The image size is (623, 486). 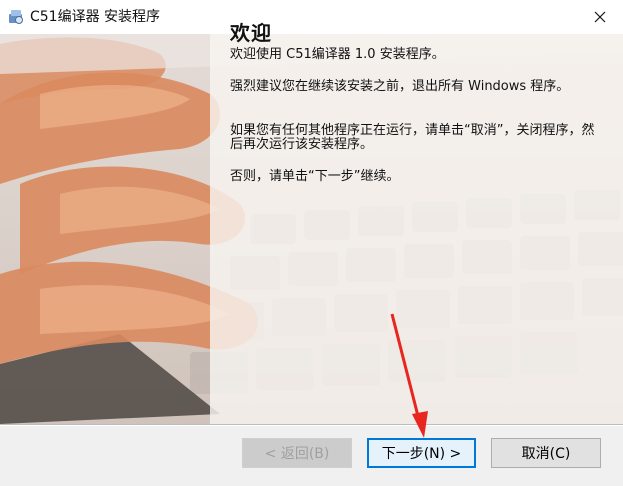 What do you see at coordinates (337, 54) in the screenshot?
I see `welcome-intro-text: 欢迎使用 C51编译器 1.0 安装程序。` at bounding box center [337, 54].